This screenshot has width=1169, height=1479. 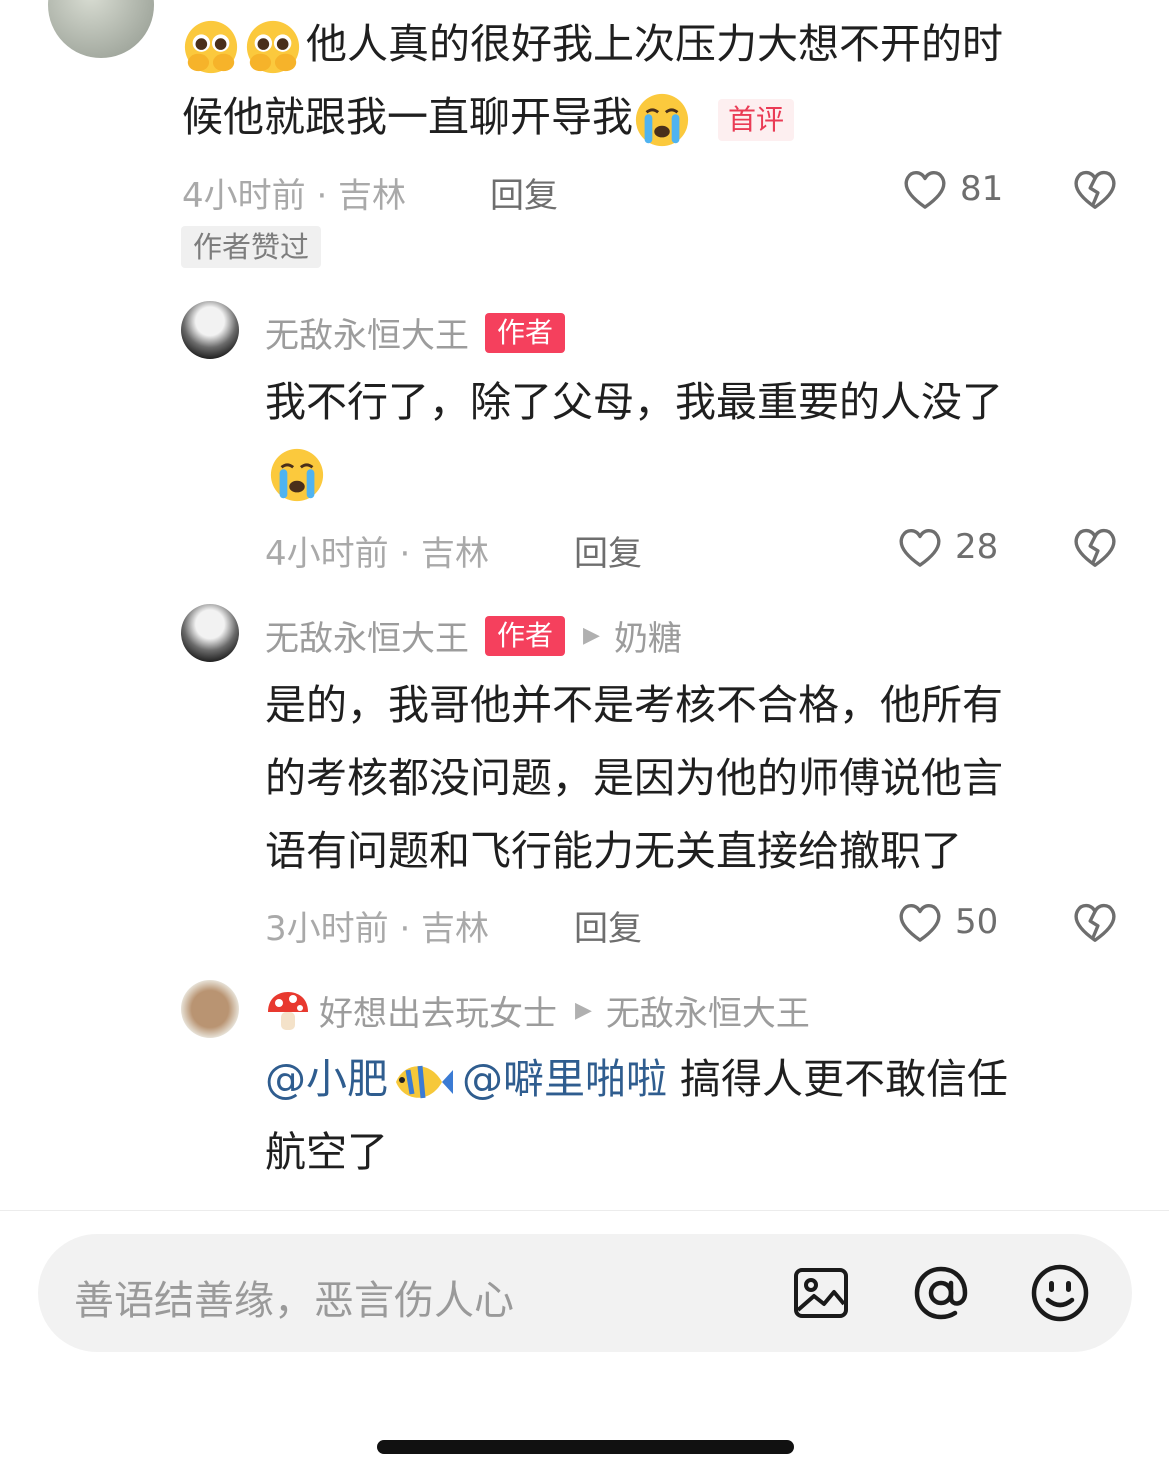 I want to click on comment-input-placeholder: 善语结善缘，恶言伤人心, so click(x=294, y=1297).